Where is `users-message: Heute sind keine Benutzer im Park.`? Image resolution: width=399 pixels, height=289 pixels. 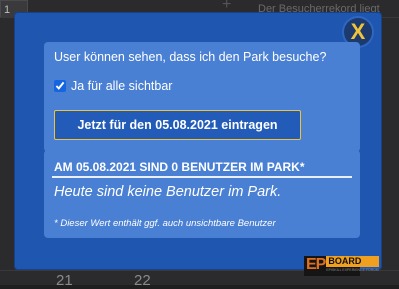 users-message: Heute sind keine Benutzer im Park. is located at coordinates (168, 192).